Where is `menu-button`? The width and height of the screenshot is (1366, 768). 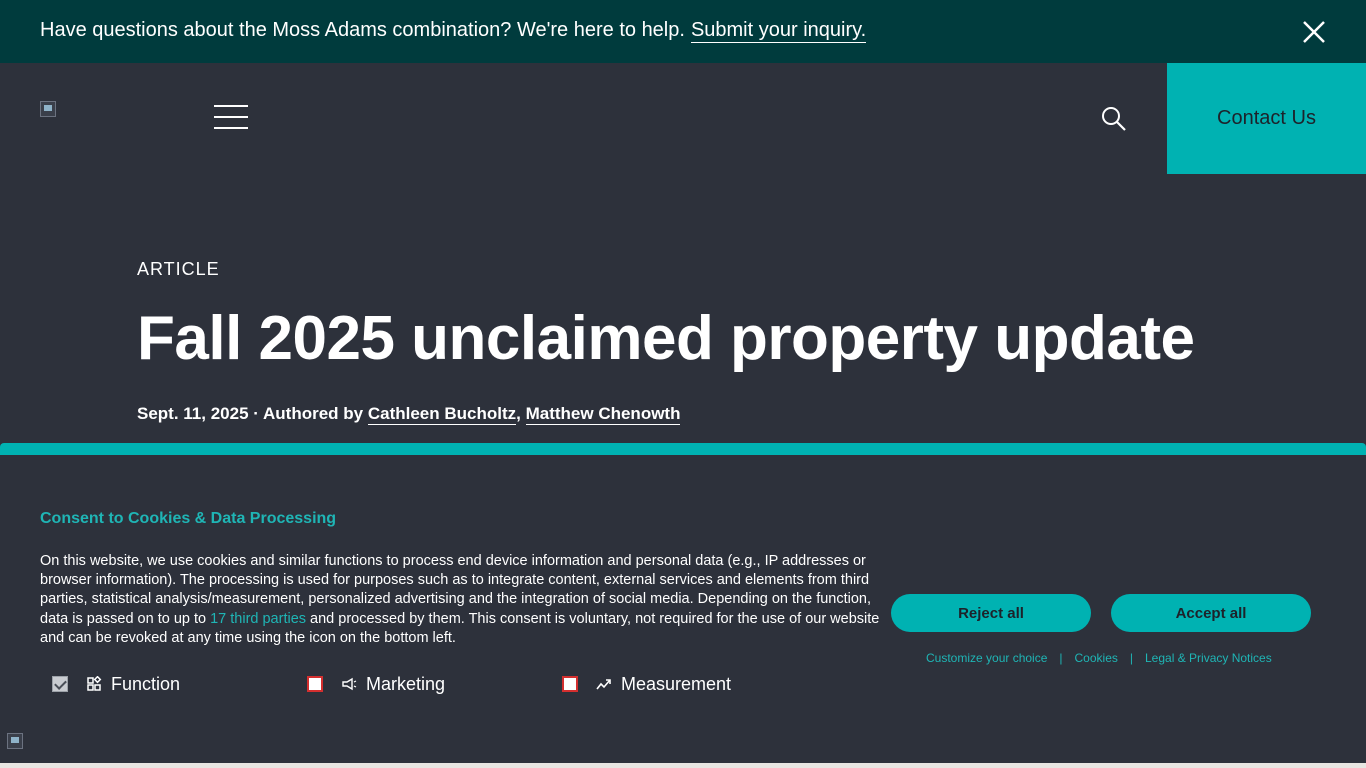
menu-button is located at coordinates (231, 118).